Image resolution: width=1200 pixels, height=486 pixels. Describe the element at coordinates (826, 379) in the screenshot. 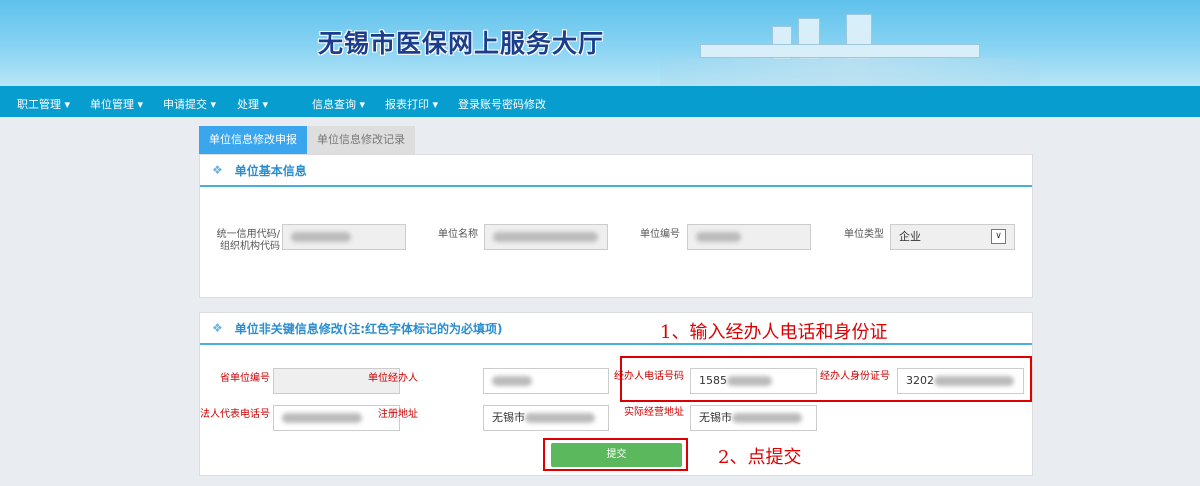

I see `highlight-box` at that location.